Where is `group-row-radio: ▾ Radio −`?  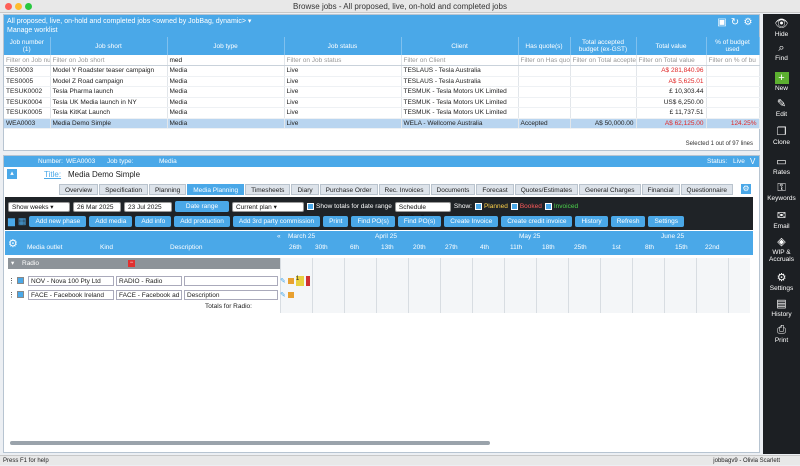
group-row-radio: ▾ Radio − is located at coordinates (144, 263).